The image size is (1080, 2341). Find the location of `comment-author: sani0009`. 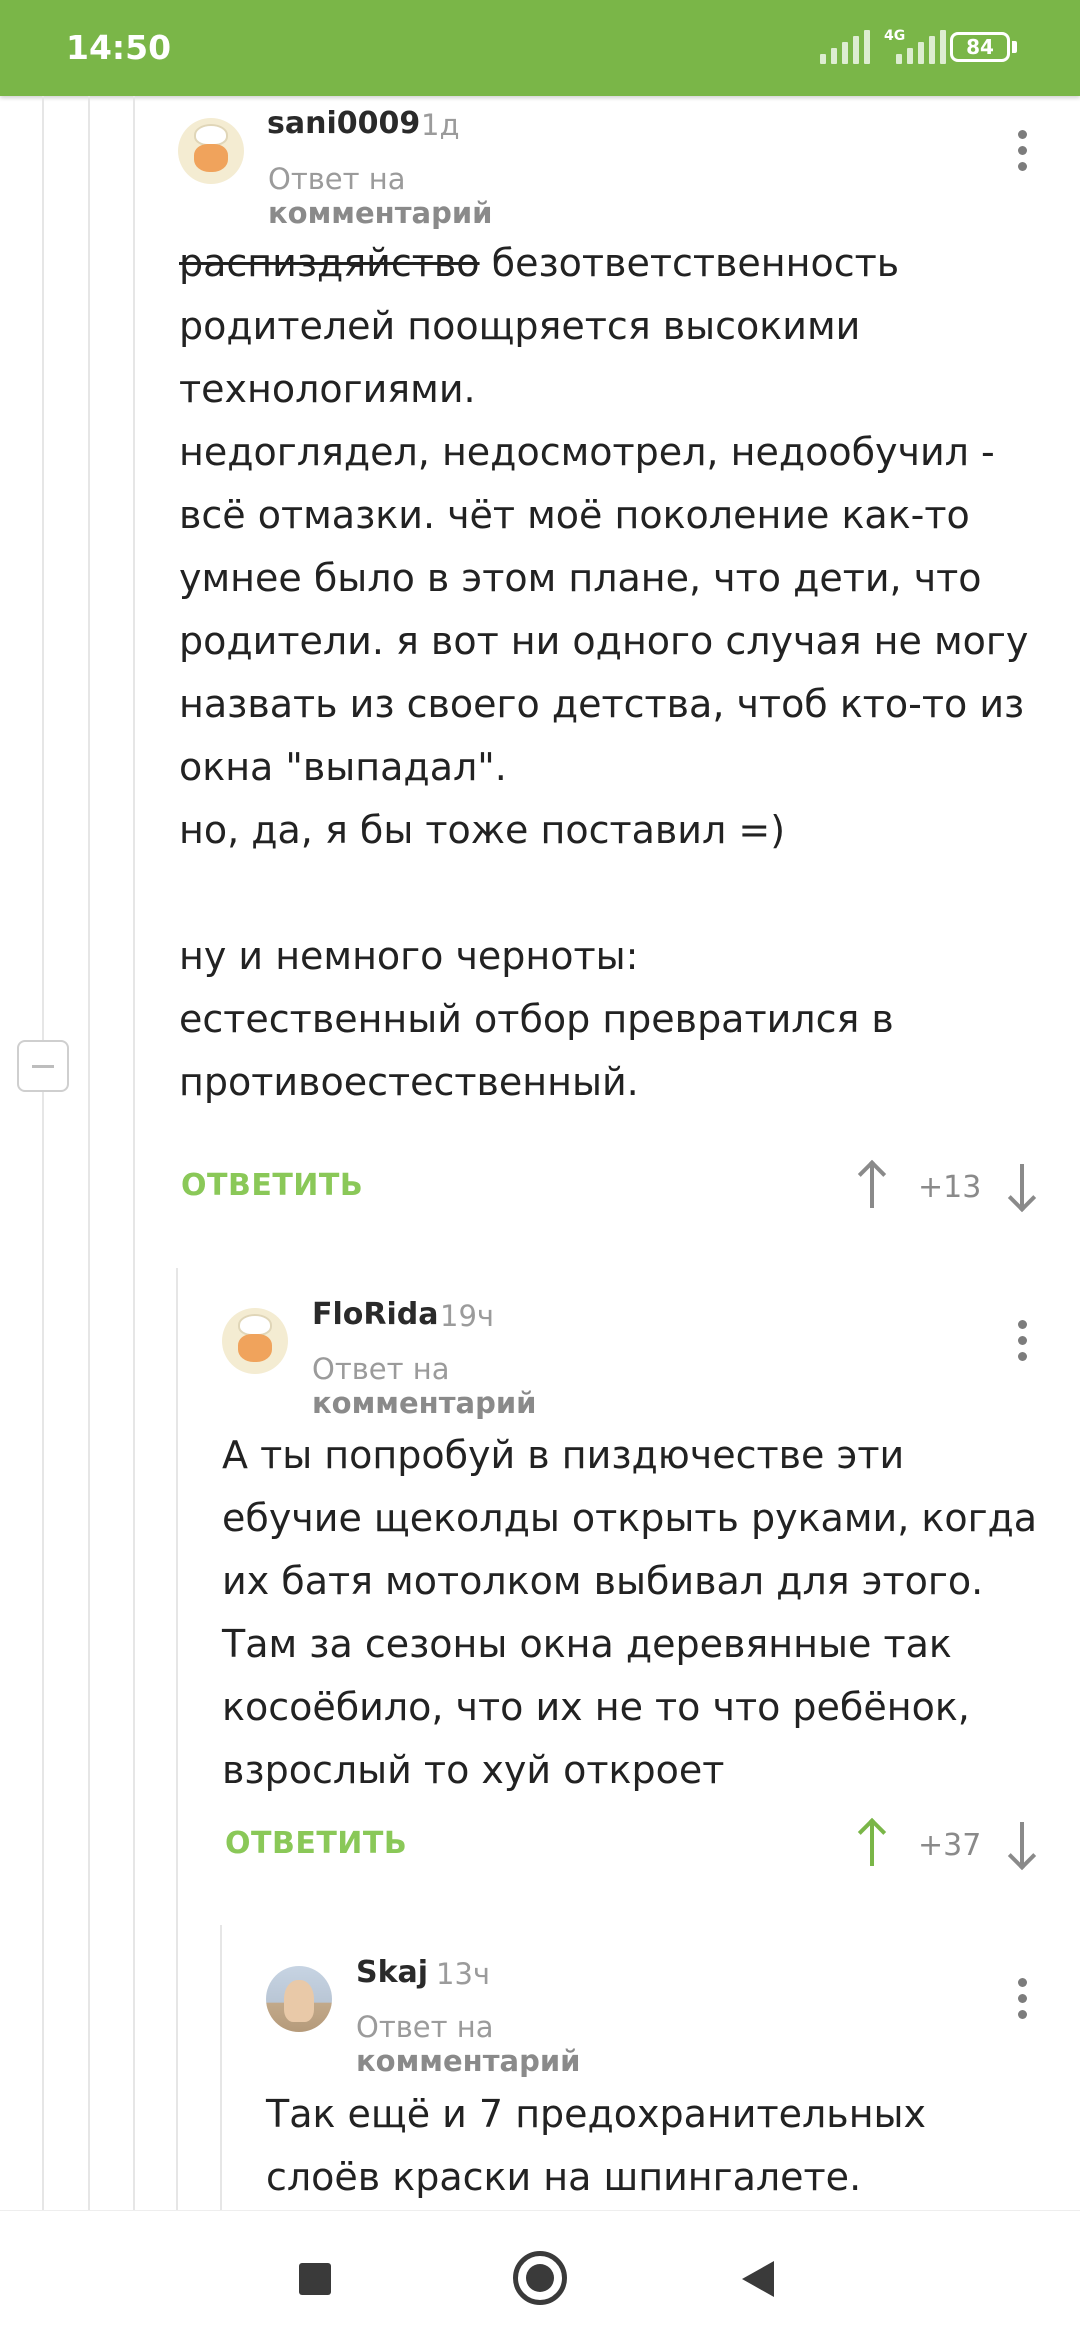

comment-author: sani0009 is located at coordinates (343, 123).